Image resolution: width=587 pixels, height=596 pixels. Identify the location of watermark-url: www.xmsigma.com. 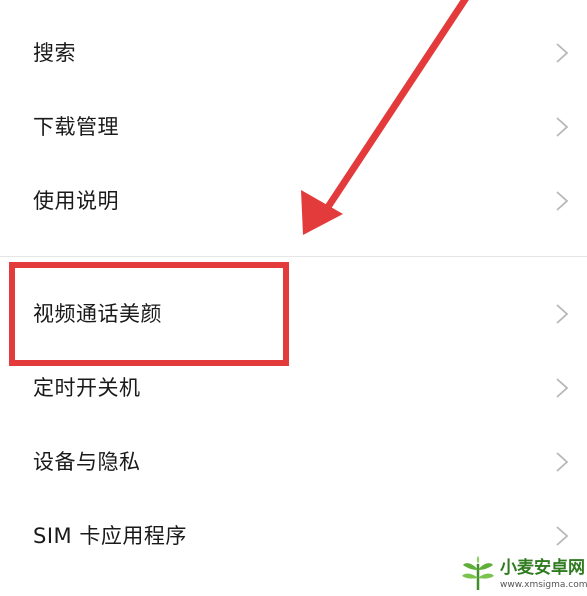
(543, 585).